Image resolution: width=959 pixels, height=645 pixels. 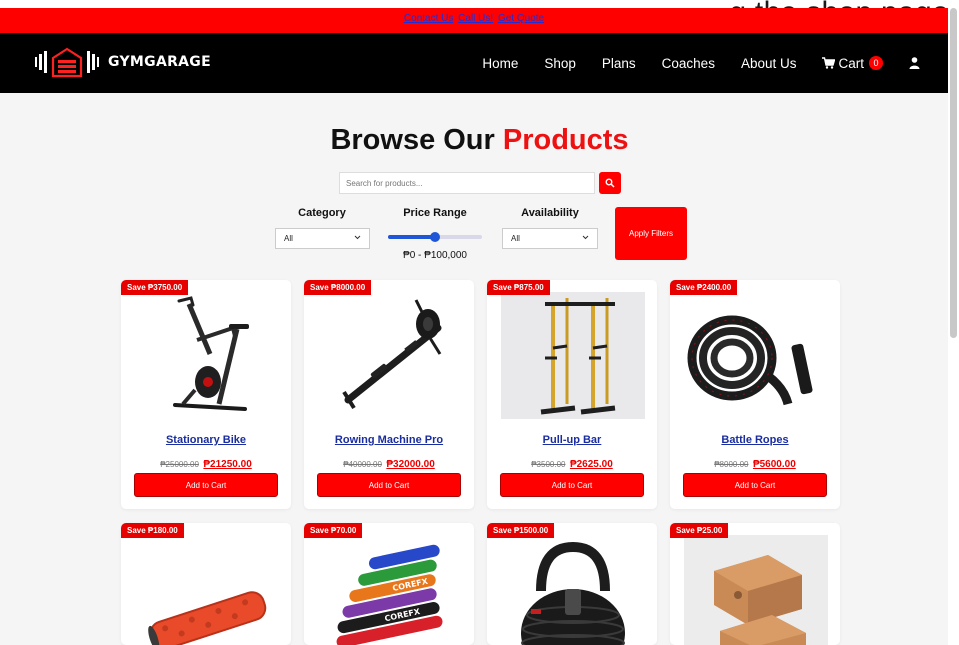 I want to click on nav-plans: Plans, so click(x=619, y=63).